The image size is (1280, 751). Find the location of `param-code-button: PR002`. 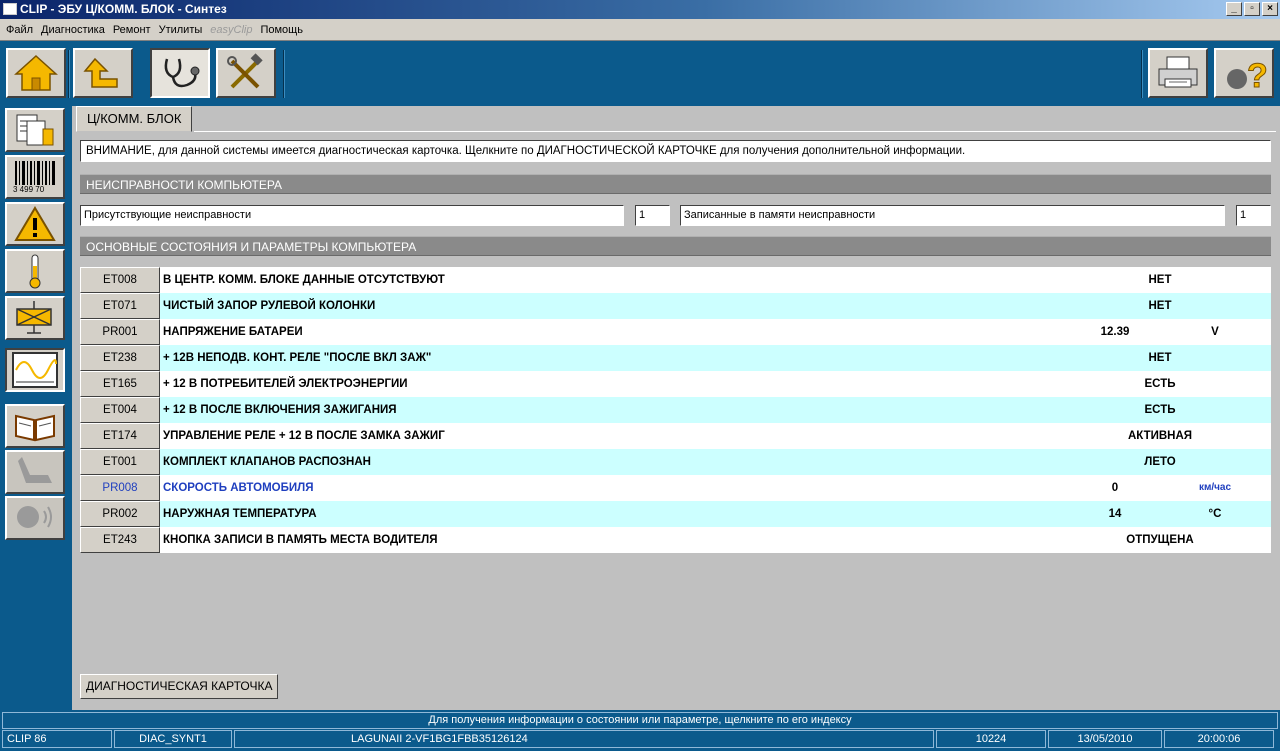

param-code-button: PR002 is located at coordinates (120, 514).